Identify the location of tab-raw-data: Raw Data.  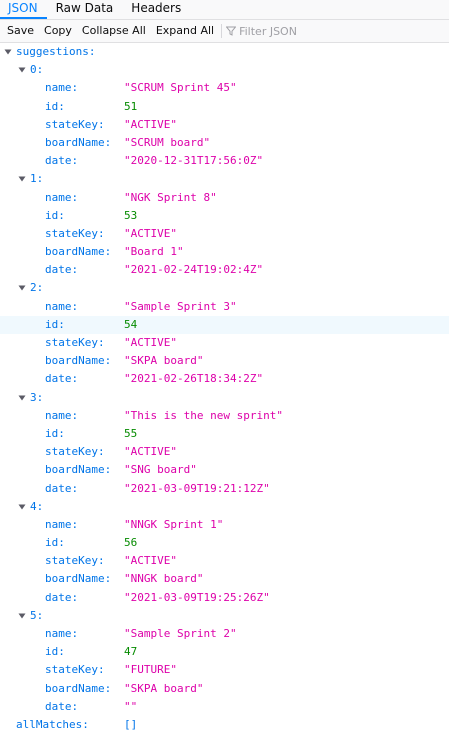
(85, 9).